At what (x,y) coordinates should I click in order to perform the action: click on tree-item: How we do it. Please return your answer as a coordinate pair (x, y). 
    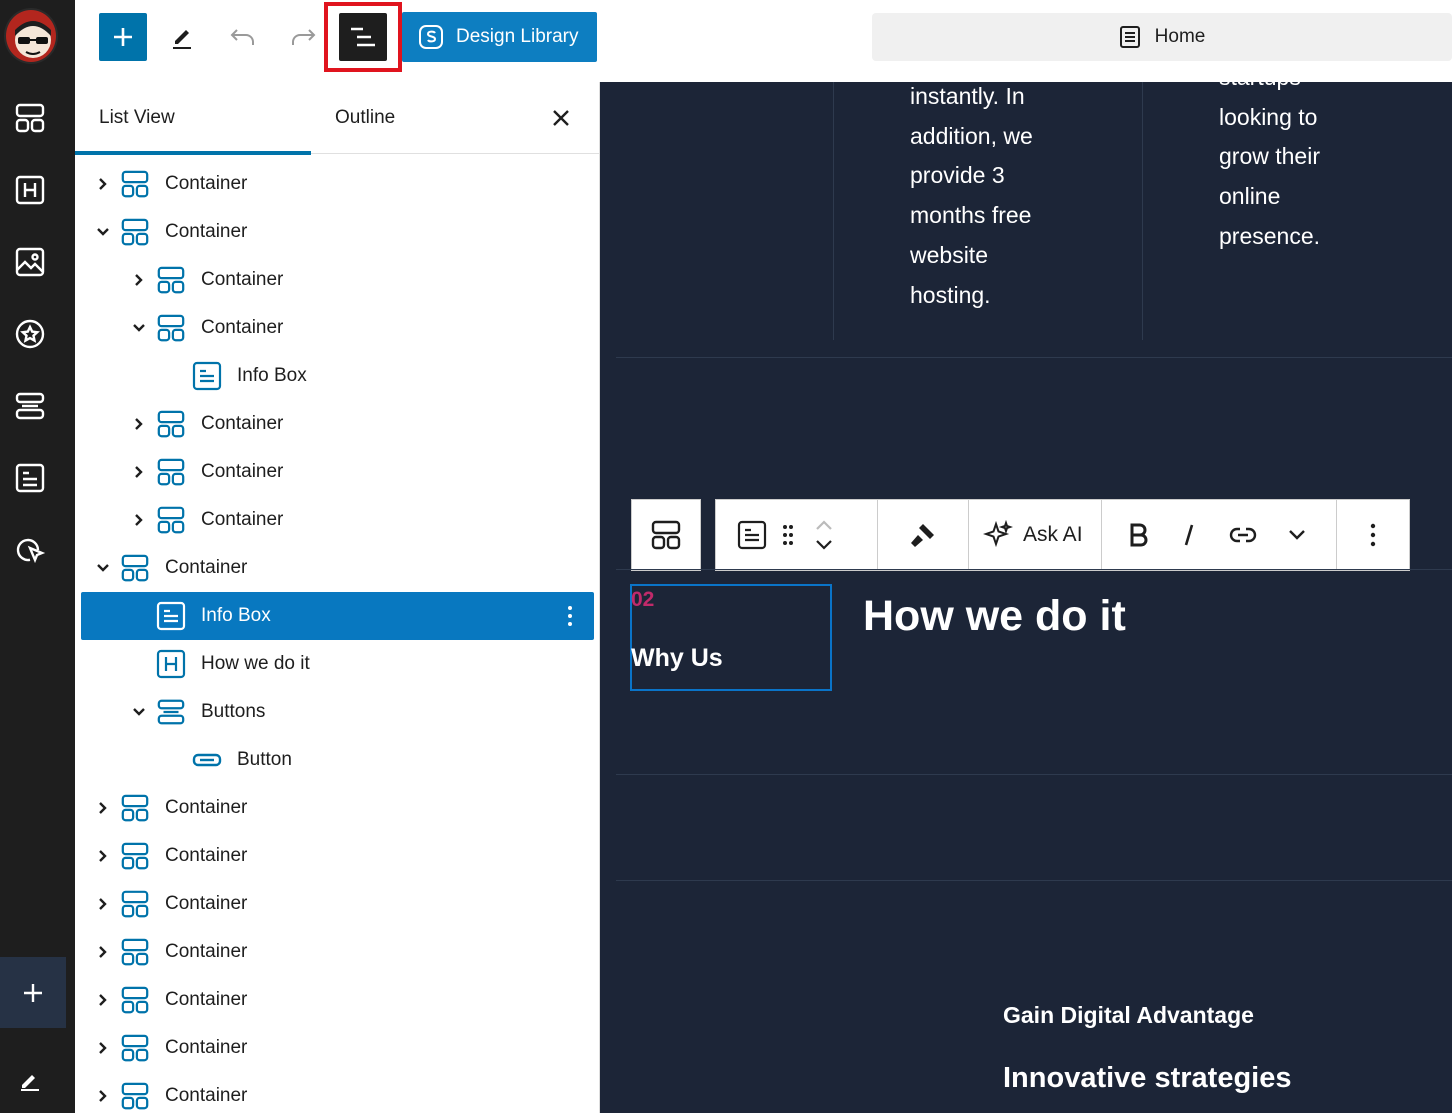
    Looking at the image, I should click on (337, 664).